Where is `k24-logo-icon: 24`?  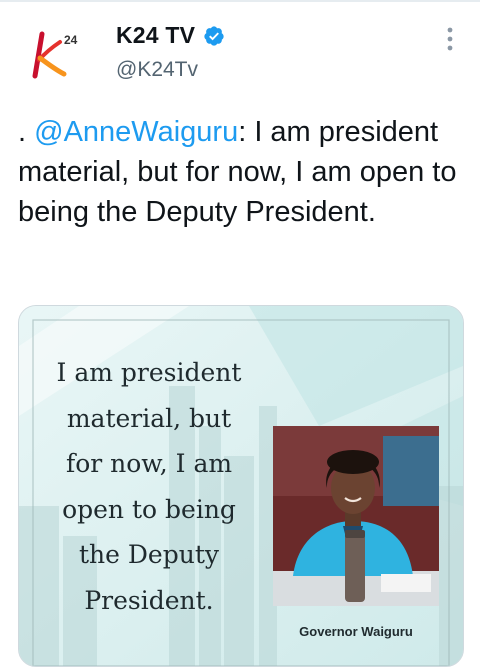
k24-logo-icon: 24 is located at coordinates (55, 55).